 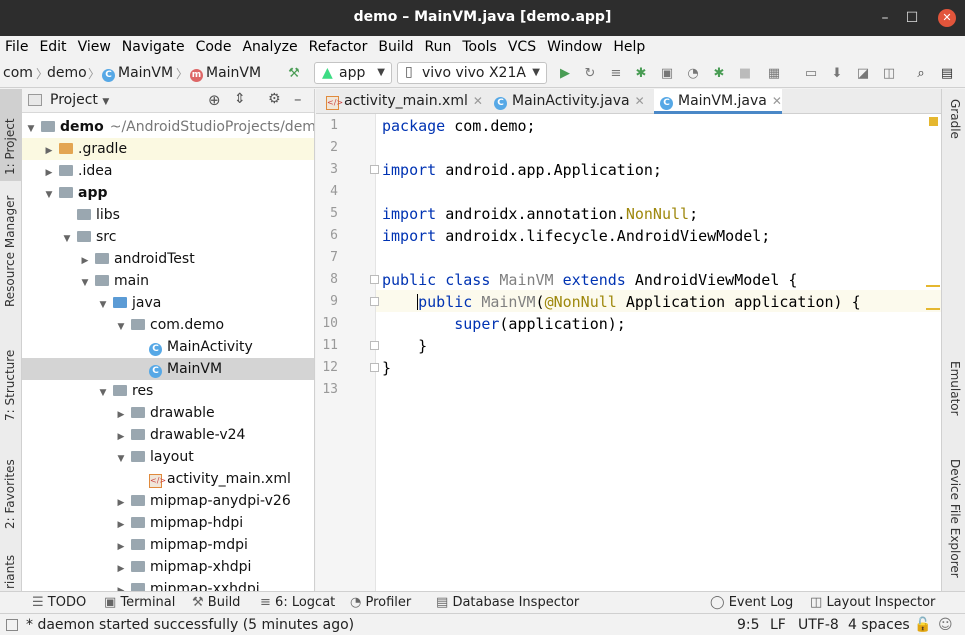 I want to click on menu-vcs: VCS, so click(x=522, y=47).